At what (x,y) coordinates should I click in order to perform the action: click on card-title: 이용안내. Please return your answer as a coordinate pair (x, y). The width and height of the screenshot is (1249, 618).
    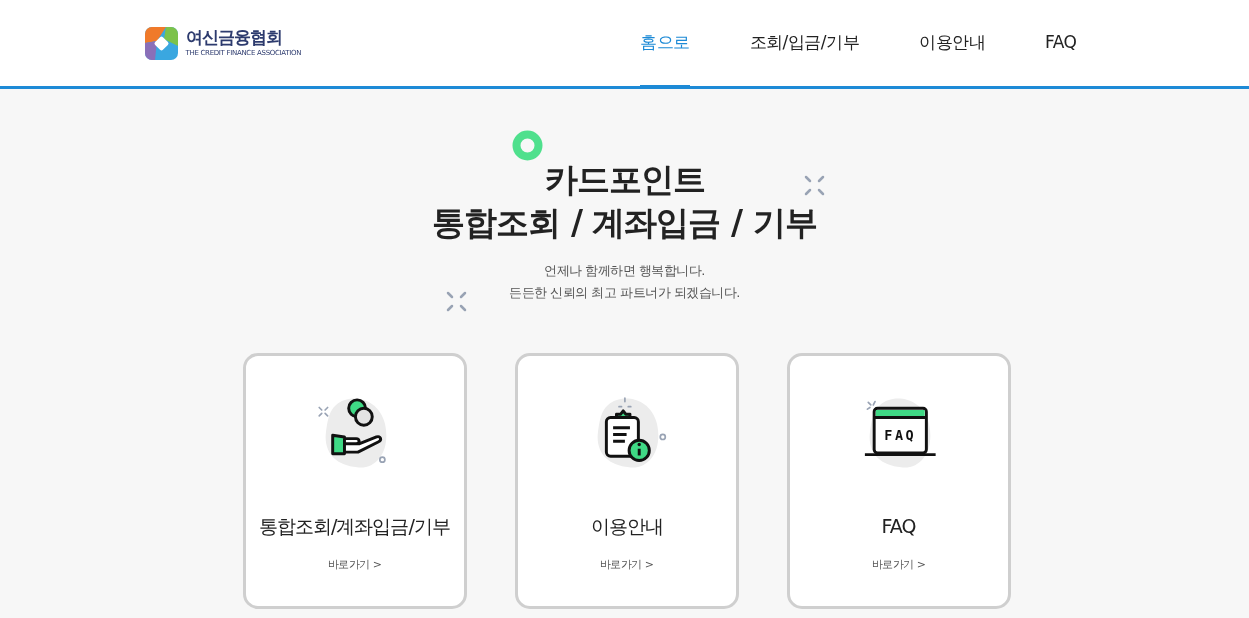
    Looking at the image, I should click on (626, 526).